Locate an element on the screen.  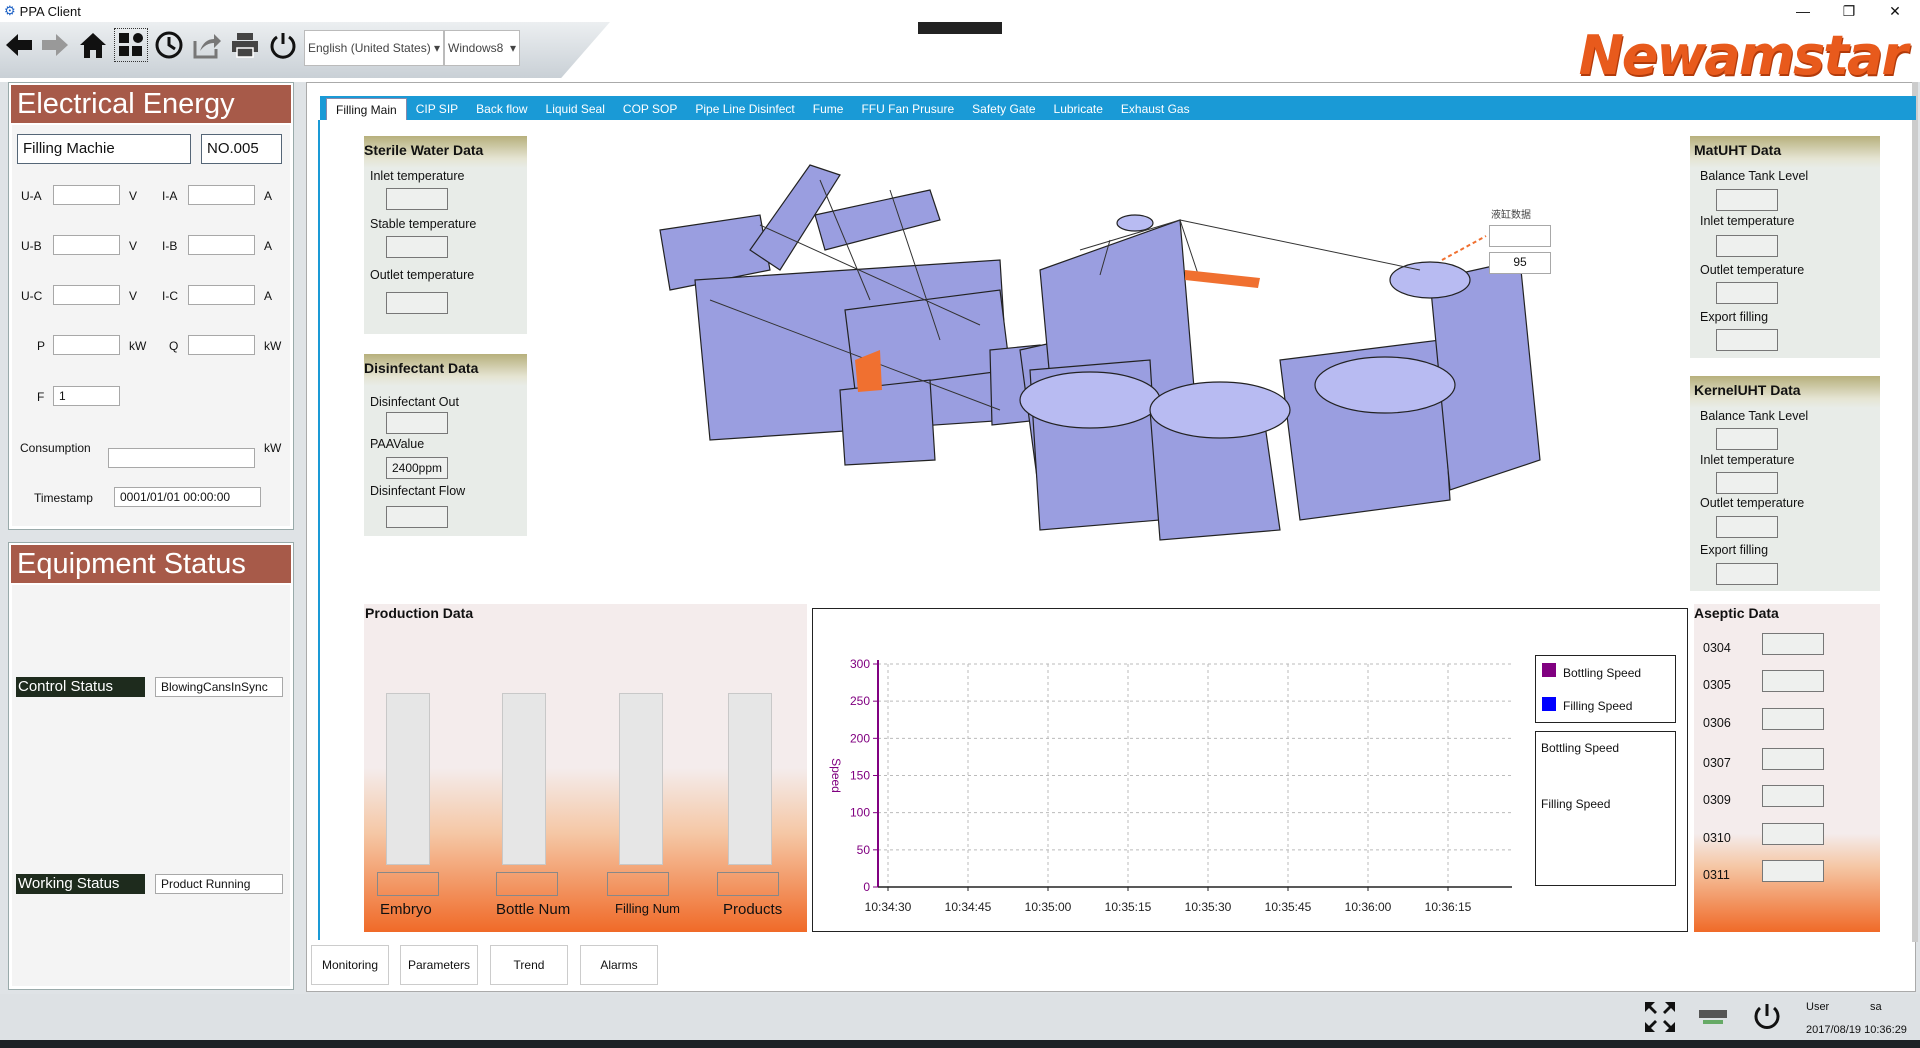
kerneluht-export-field is located at coordinates (1747, 574).